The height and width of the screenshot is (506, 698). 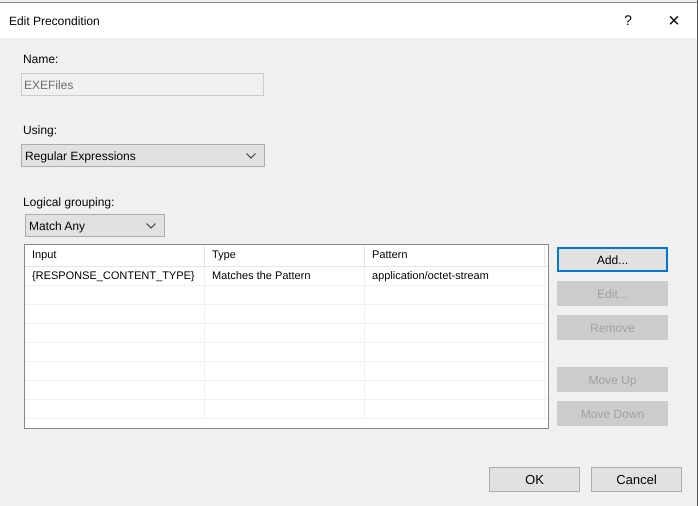 I want to click on using-label: Using:, so click(x=40, y=130).